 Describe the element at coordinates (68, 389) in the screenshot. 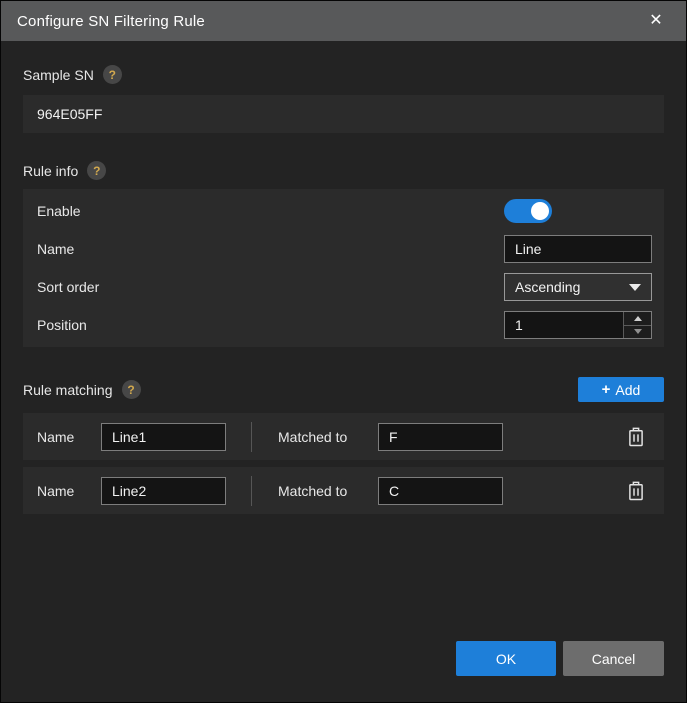

I see `rule-matching-label: Rule matching` at that location.